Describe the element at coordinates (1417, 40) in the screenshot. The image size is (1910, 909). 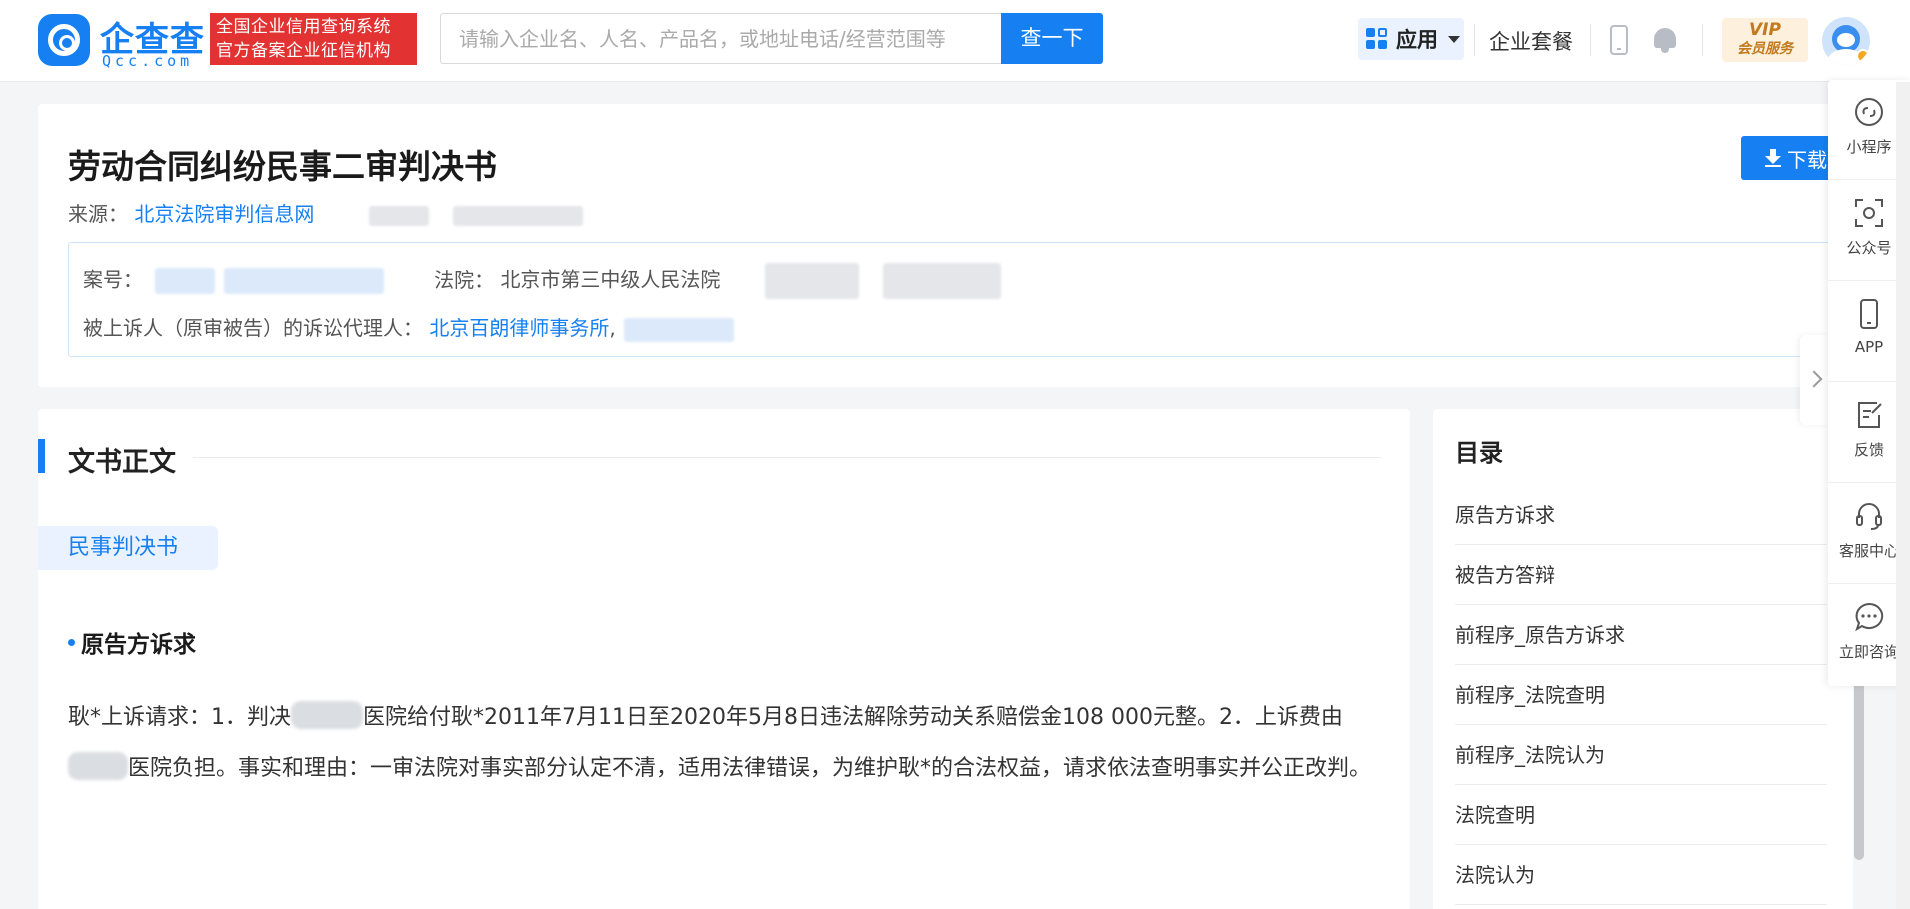
I see `apps-label: 应用` at that location.